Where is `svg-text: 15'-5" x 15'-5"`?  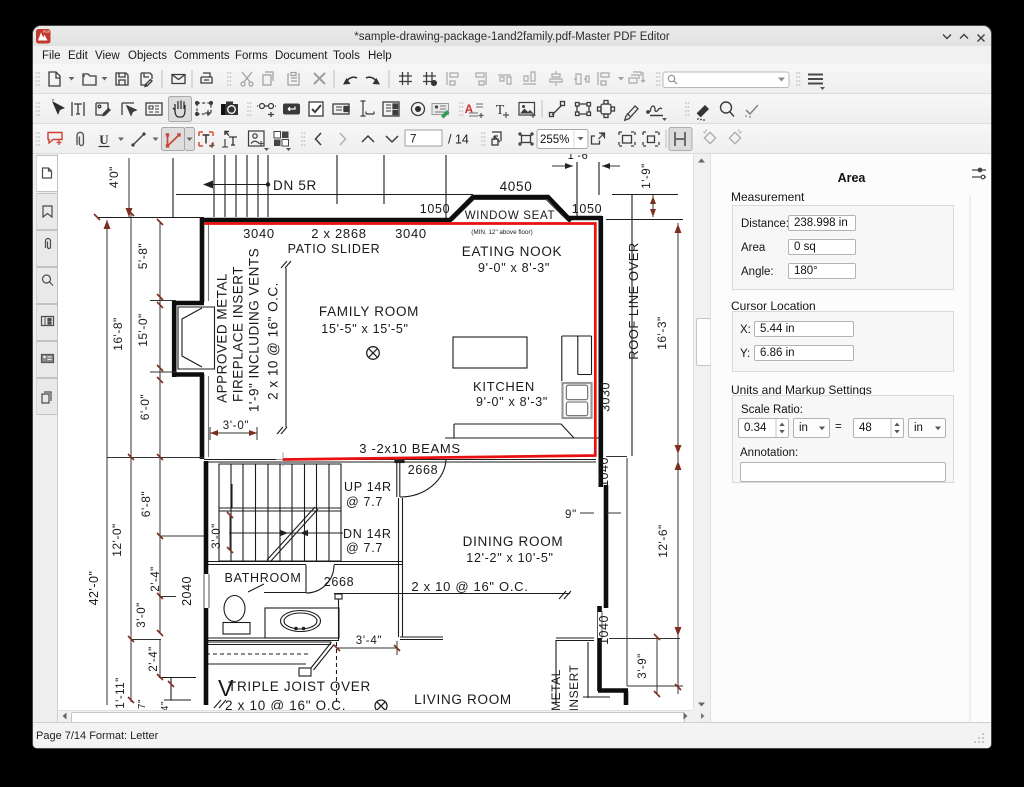 svg-text: 15'-5" x 15'-5" is located at coordinates (364, 329).